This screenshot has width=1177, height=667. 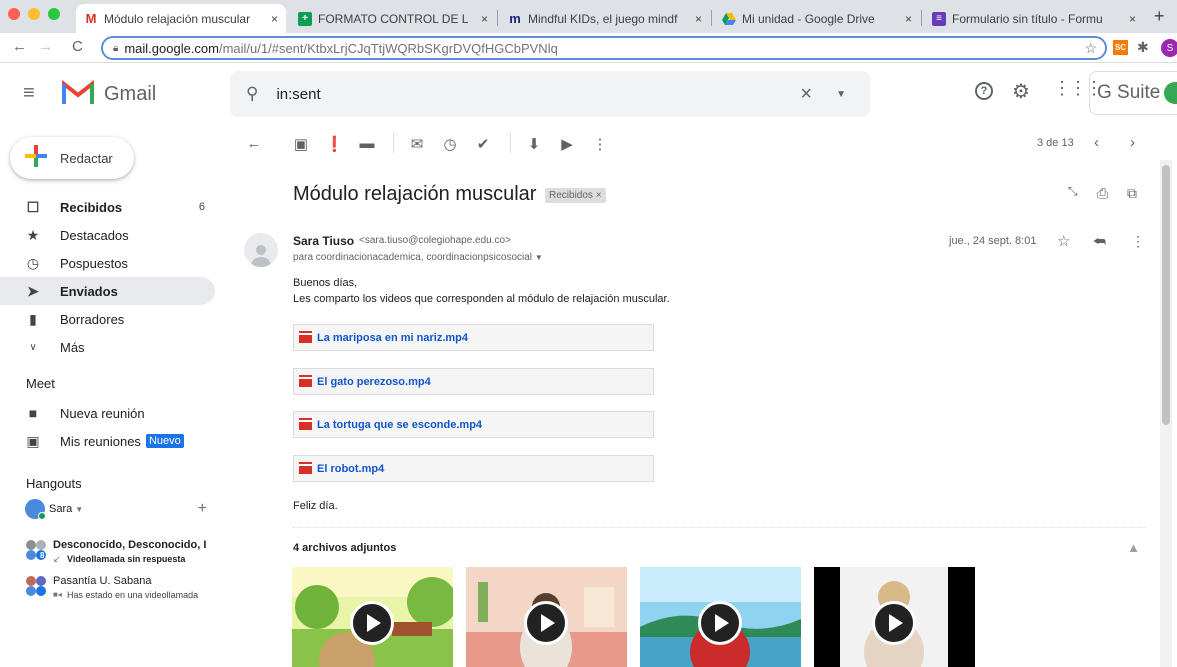 I want to click on sidebar-item-snoozed: ◷ Pospuestos, so click(x=107, y=263).